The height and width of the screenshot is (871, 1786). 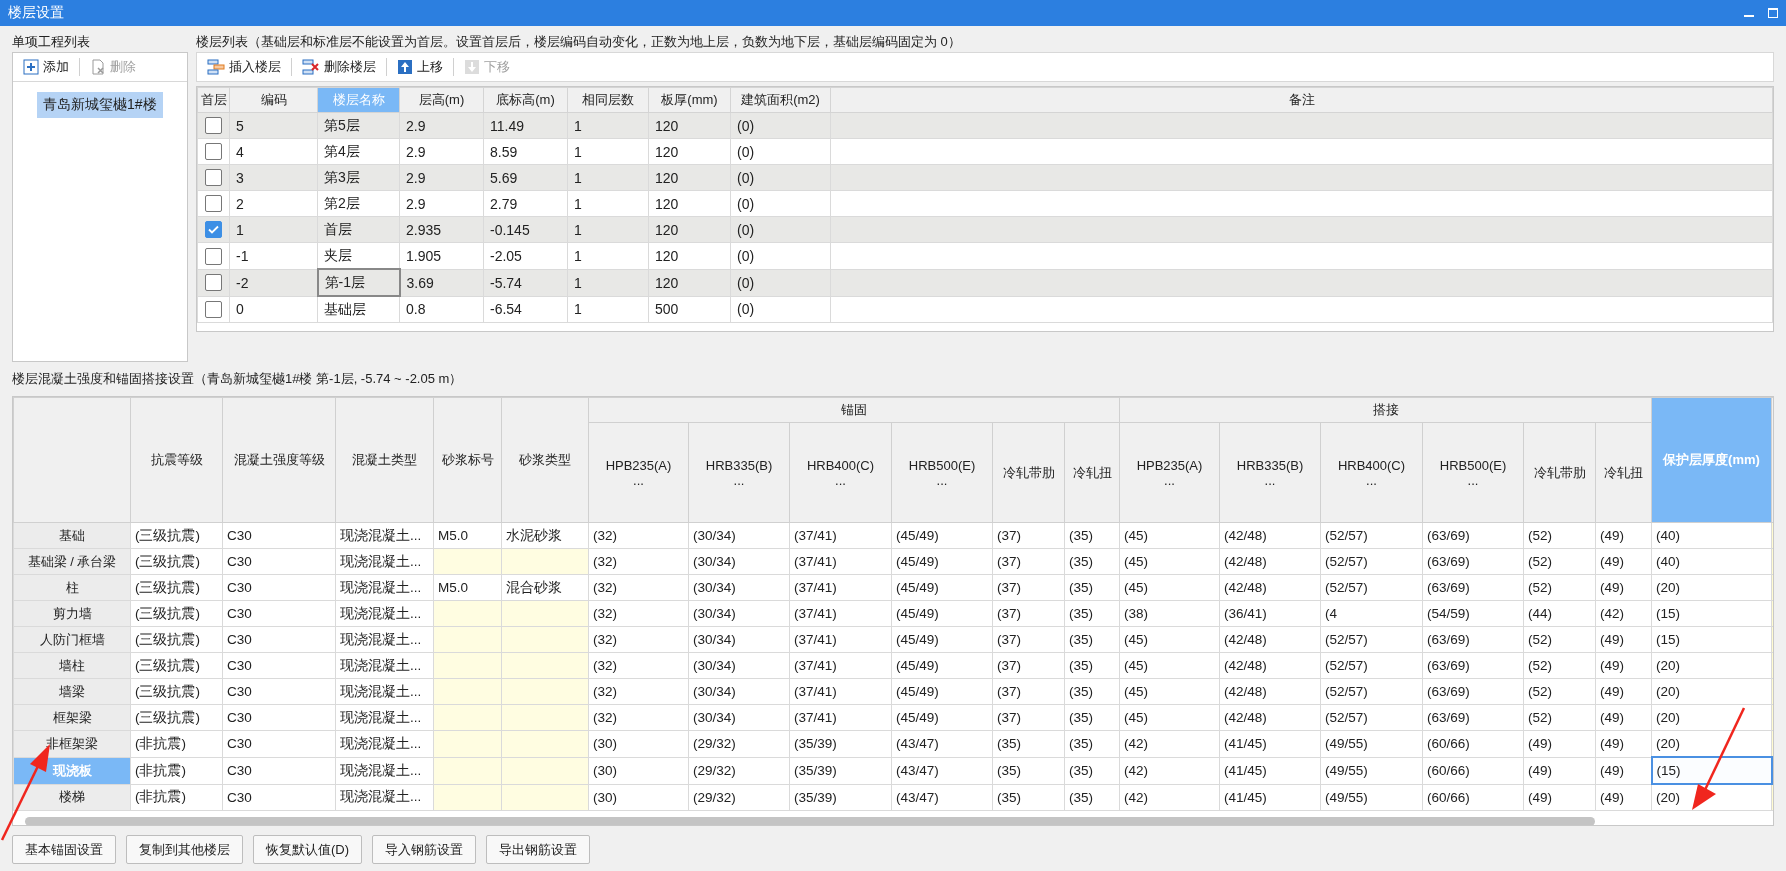 I want to click on table-cell: (32), so click(x=638, y=561).